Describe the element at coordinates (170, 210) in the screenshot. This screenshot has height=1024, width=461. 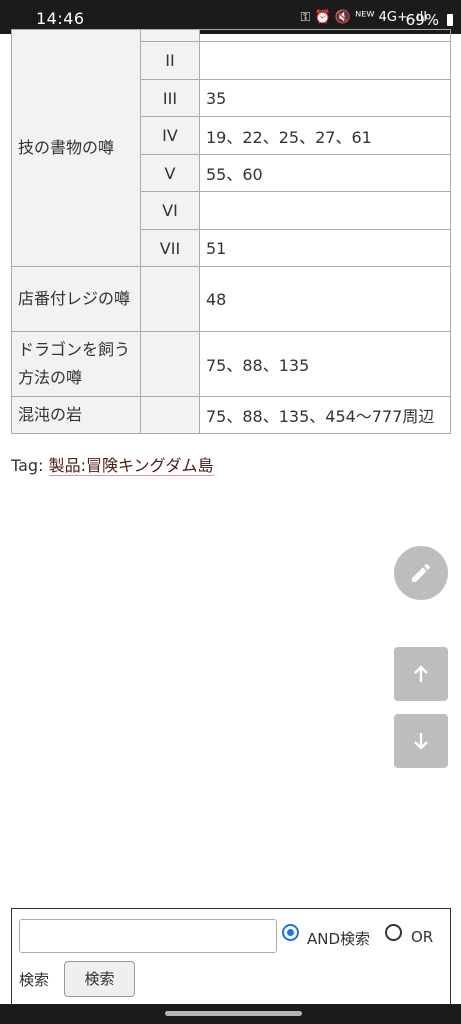
I see `table-cell-num: VI` at that location.